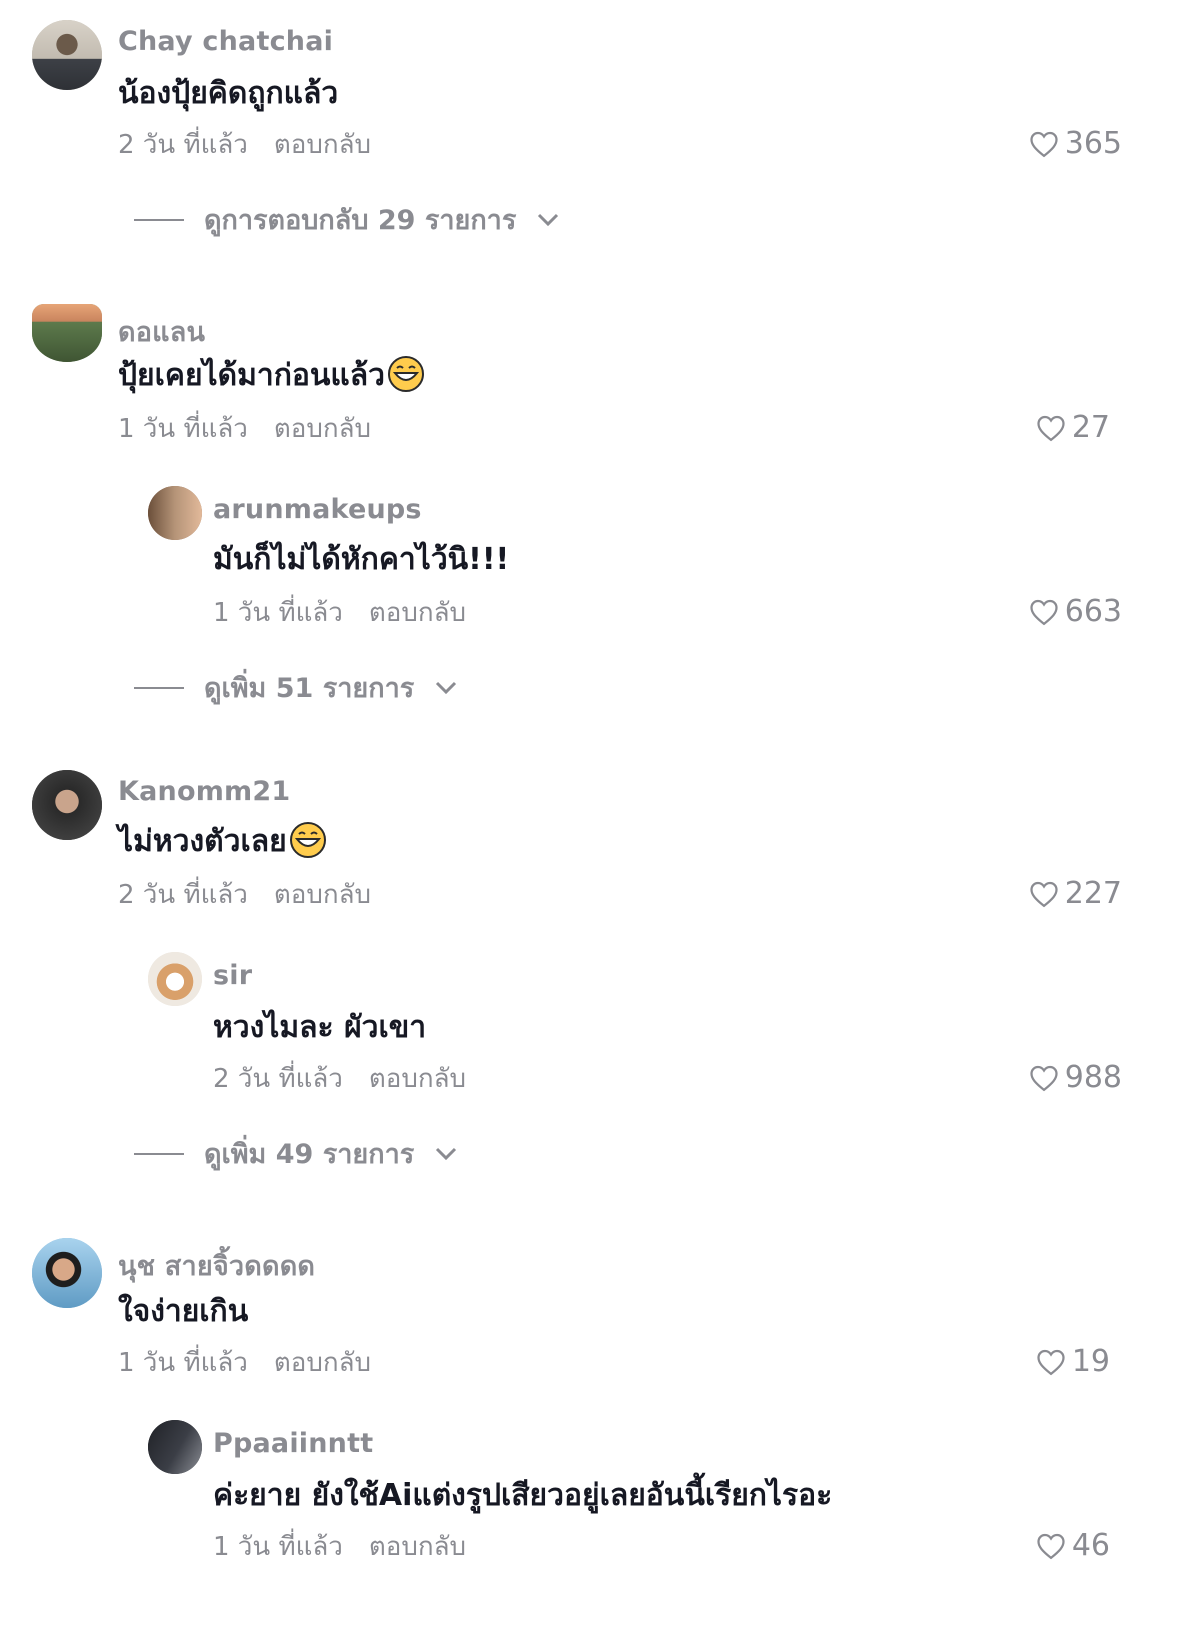 The height and width of the screenshot is (1632, 1200). What do you see at coordinates (202, 841) in the screenshot?
I see `comment-text-content: ไม่หวงตัวเลย` at bounding box center [202, 841].